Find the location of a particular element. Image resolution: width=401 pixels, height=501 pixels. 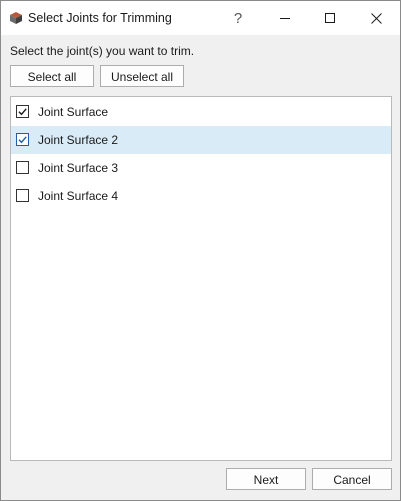

help-icon: ? is located at coordinates (238, 18).